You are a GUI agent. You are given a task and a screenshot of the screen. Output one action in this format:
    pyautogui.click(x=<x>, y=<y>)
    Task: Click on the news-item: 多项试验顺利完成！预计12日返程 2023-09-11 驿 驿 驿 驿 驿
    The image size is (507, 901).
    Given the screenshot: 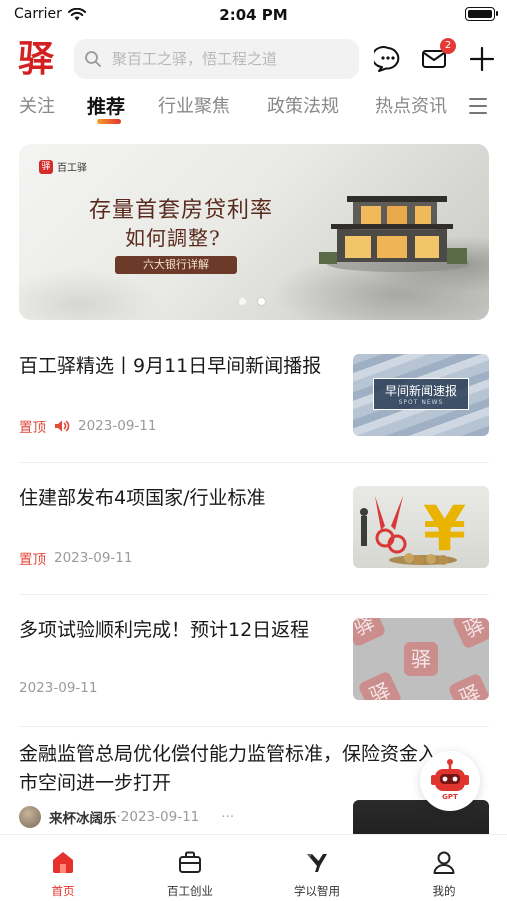 What is the action you would take?
    pyautogui.click(x=254, y=661)
    